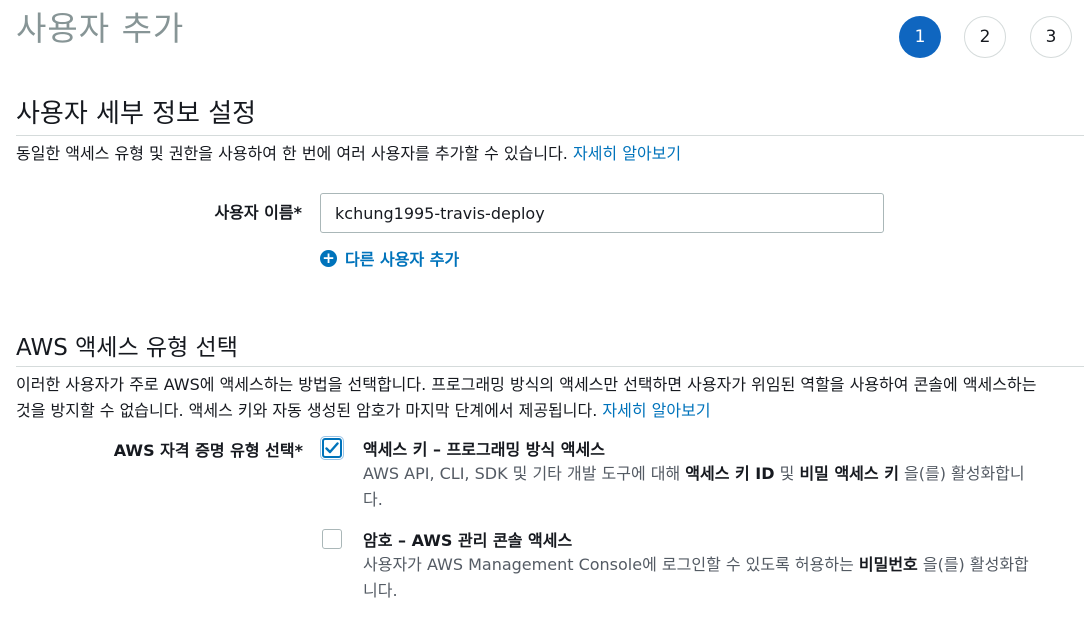 The height and width of the screenshot is (635, 1084). I want to click on plus-circle-icon: +, so click(328, 258).